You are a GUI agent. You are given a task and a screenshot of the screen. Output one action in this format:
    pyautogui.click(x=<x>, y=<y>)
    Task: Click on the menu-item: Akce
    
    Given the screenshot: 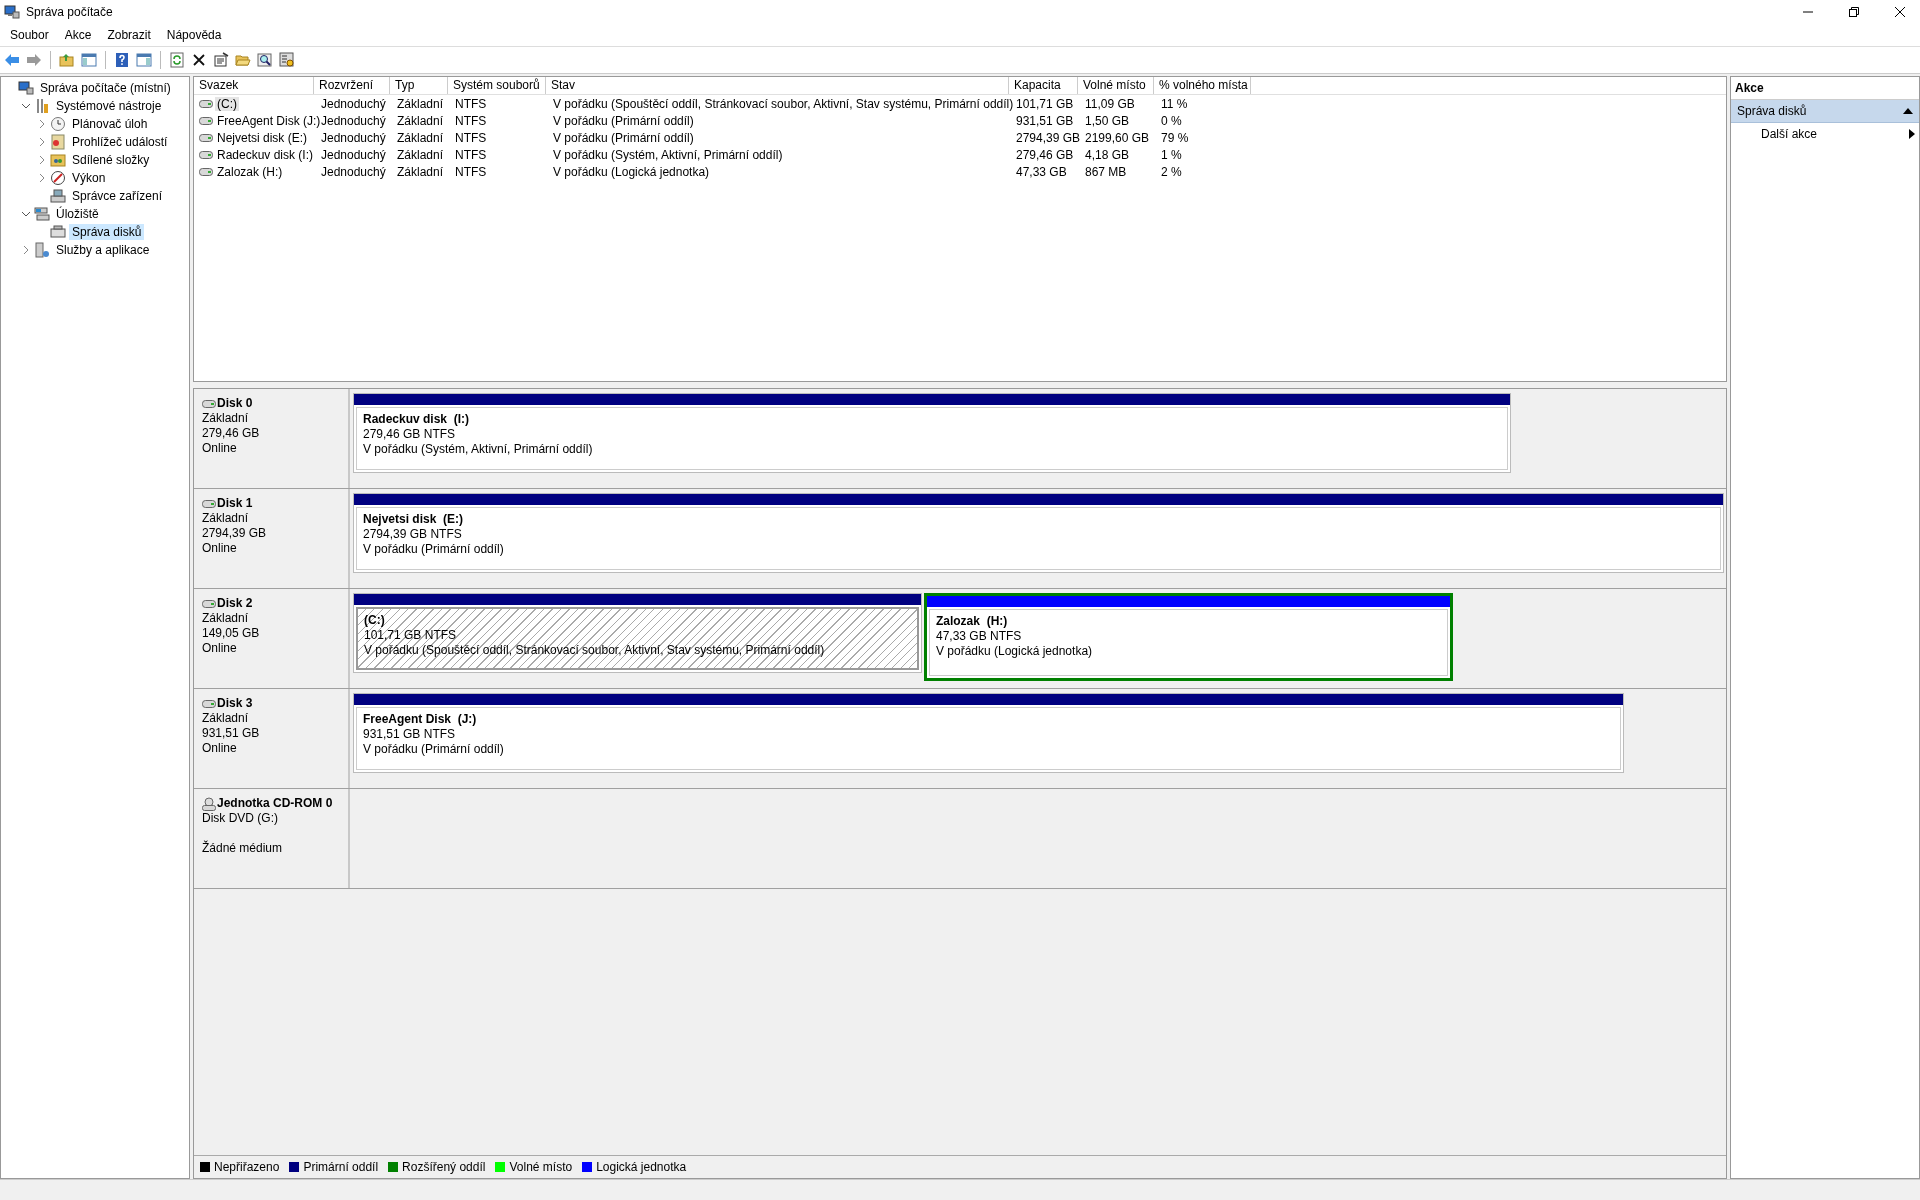 What is the action you would take?
    pyautogui.click(x=78, y=35)
    